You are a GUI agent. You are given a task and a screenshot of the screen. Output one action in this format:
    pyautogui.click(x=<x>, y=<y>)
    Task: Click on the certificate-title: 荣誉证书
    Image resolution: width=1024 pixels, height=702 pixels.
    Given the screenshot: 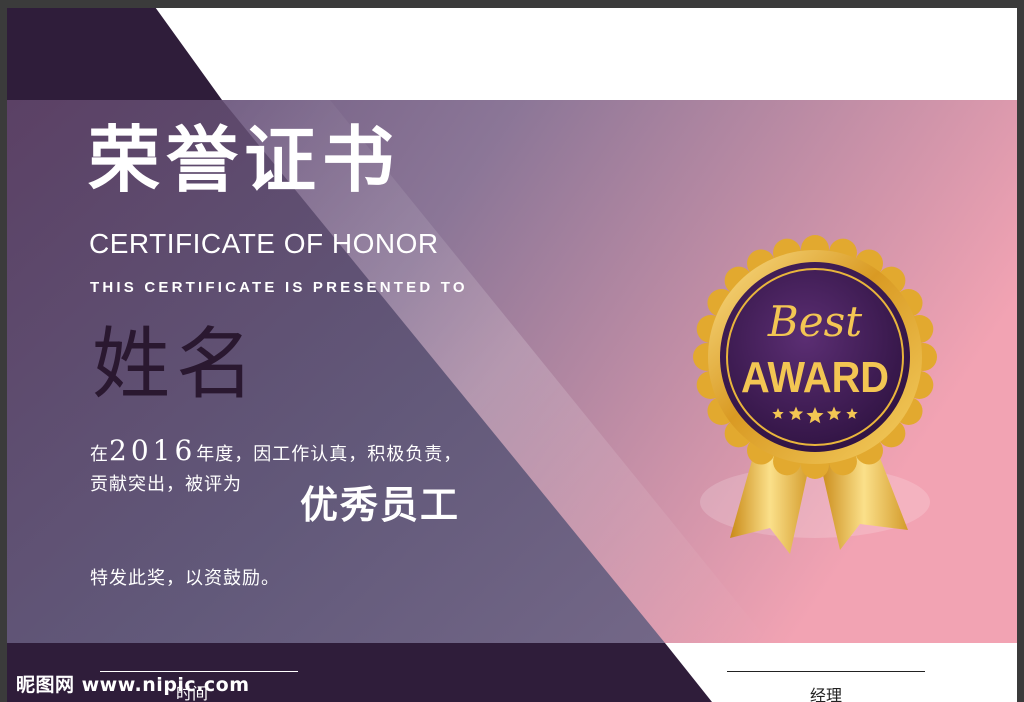 What is the action you would take?
    pyautogui.click(x=244, y=160)
    